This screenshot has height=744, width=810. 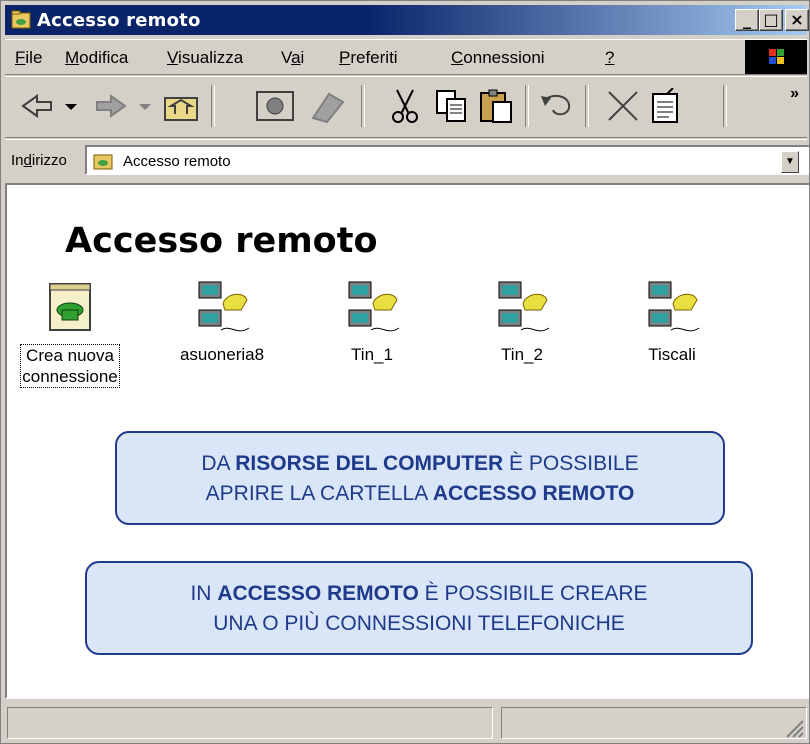 What do you see at coordinates (70, 366) in the screenshot?
I see `item-label: Crea nuova connessione` at bounding box center [70, 366].